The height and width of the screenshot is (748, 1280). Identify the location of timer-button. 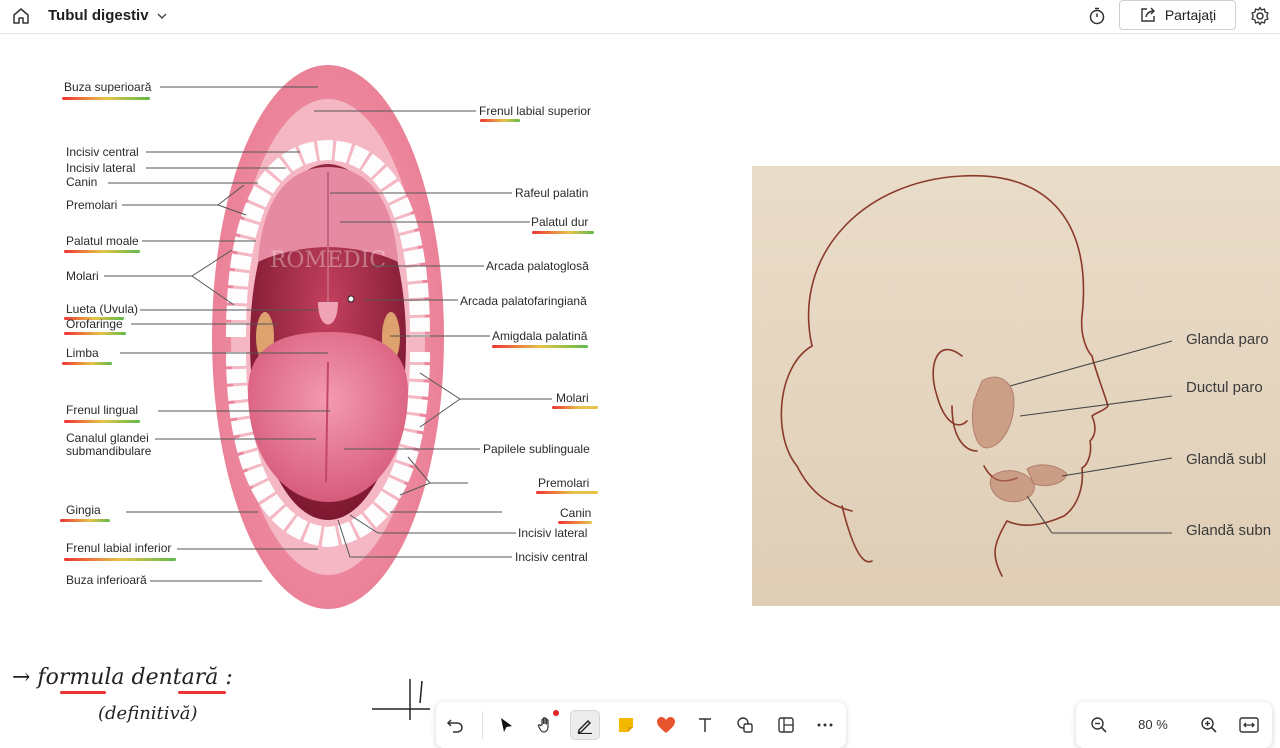
(1097, 16).